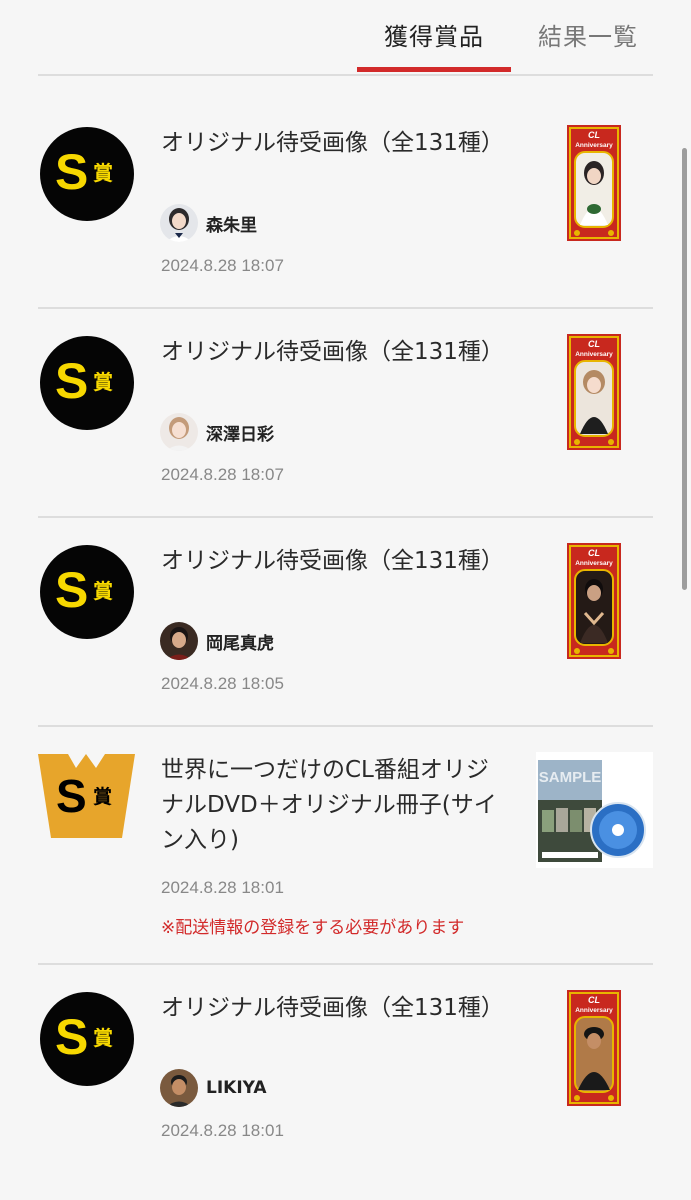 This screenshot has width=691, height=1200. I want to click on dvd-watermark-text: SAMPLE, so click(570, 777).